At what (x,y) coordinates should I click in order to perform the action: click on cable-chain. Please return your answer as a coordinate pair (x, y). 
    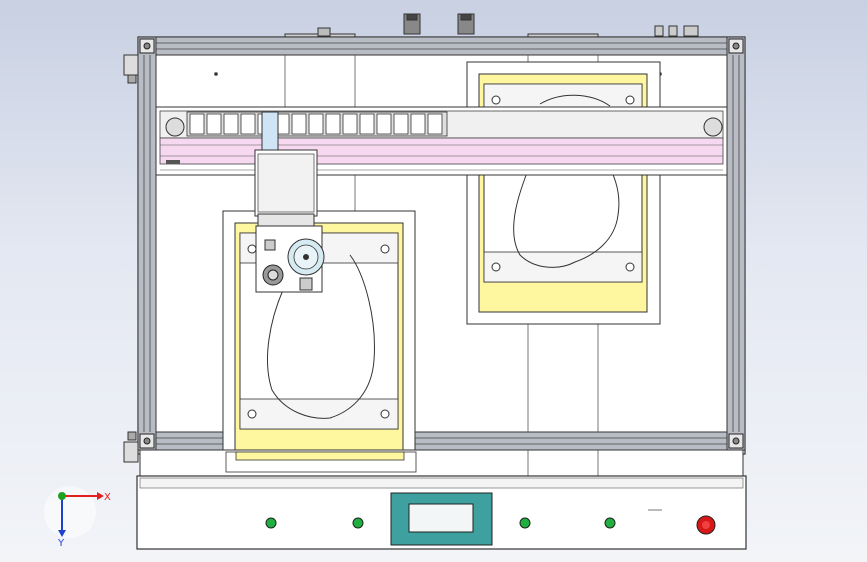
    Looking at the image, I should click on (317, 124).